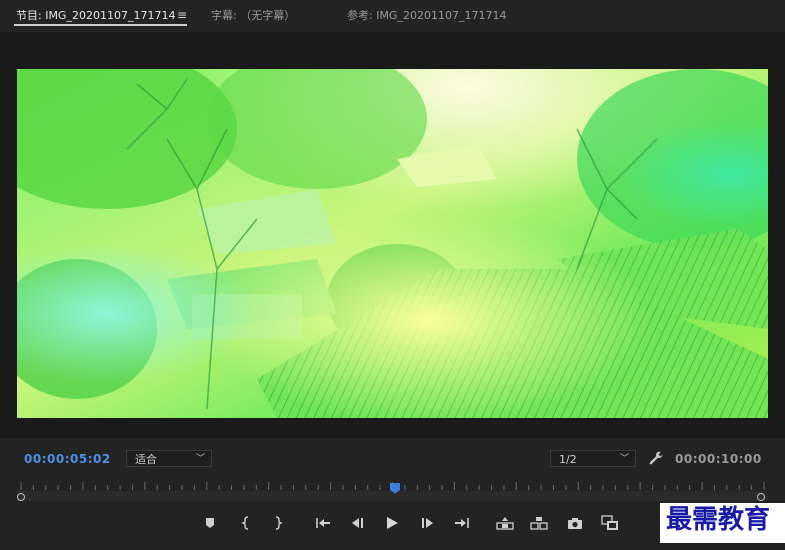  Describe the element at coordinates (100, 25) in the screenshot. I see `active-tab-underline` at that location.